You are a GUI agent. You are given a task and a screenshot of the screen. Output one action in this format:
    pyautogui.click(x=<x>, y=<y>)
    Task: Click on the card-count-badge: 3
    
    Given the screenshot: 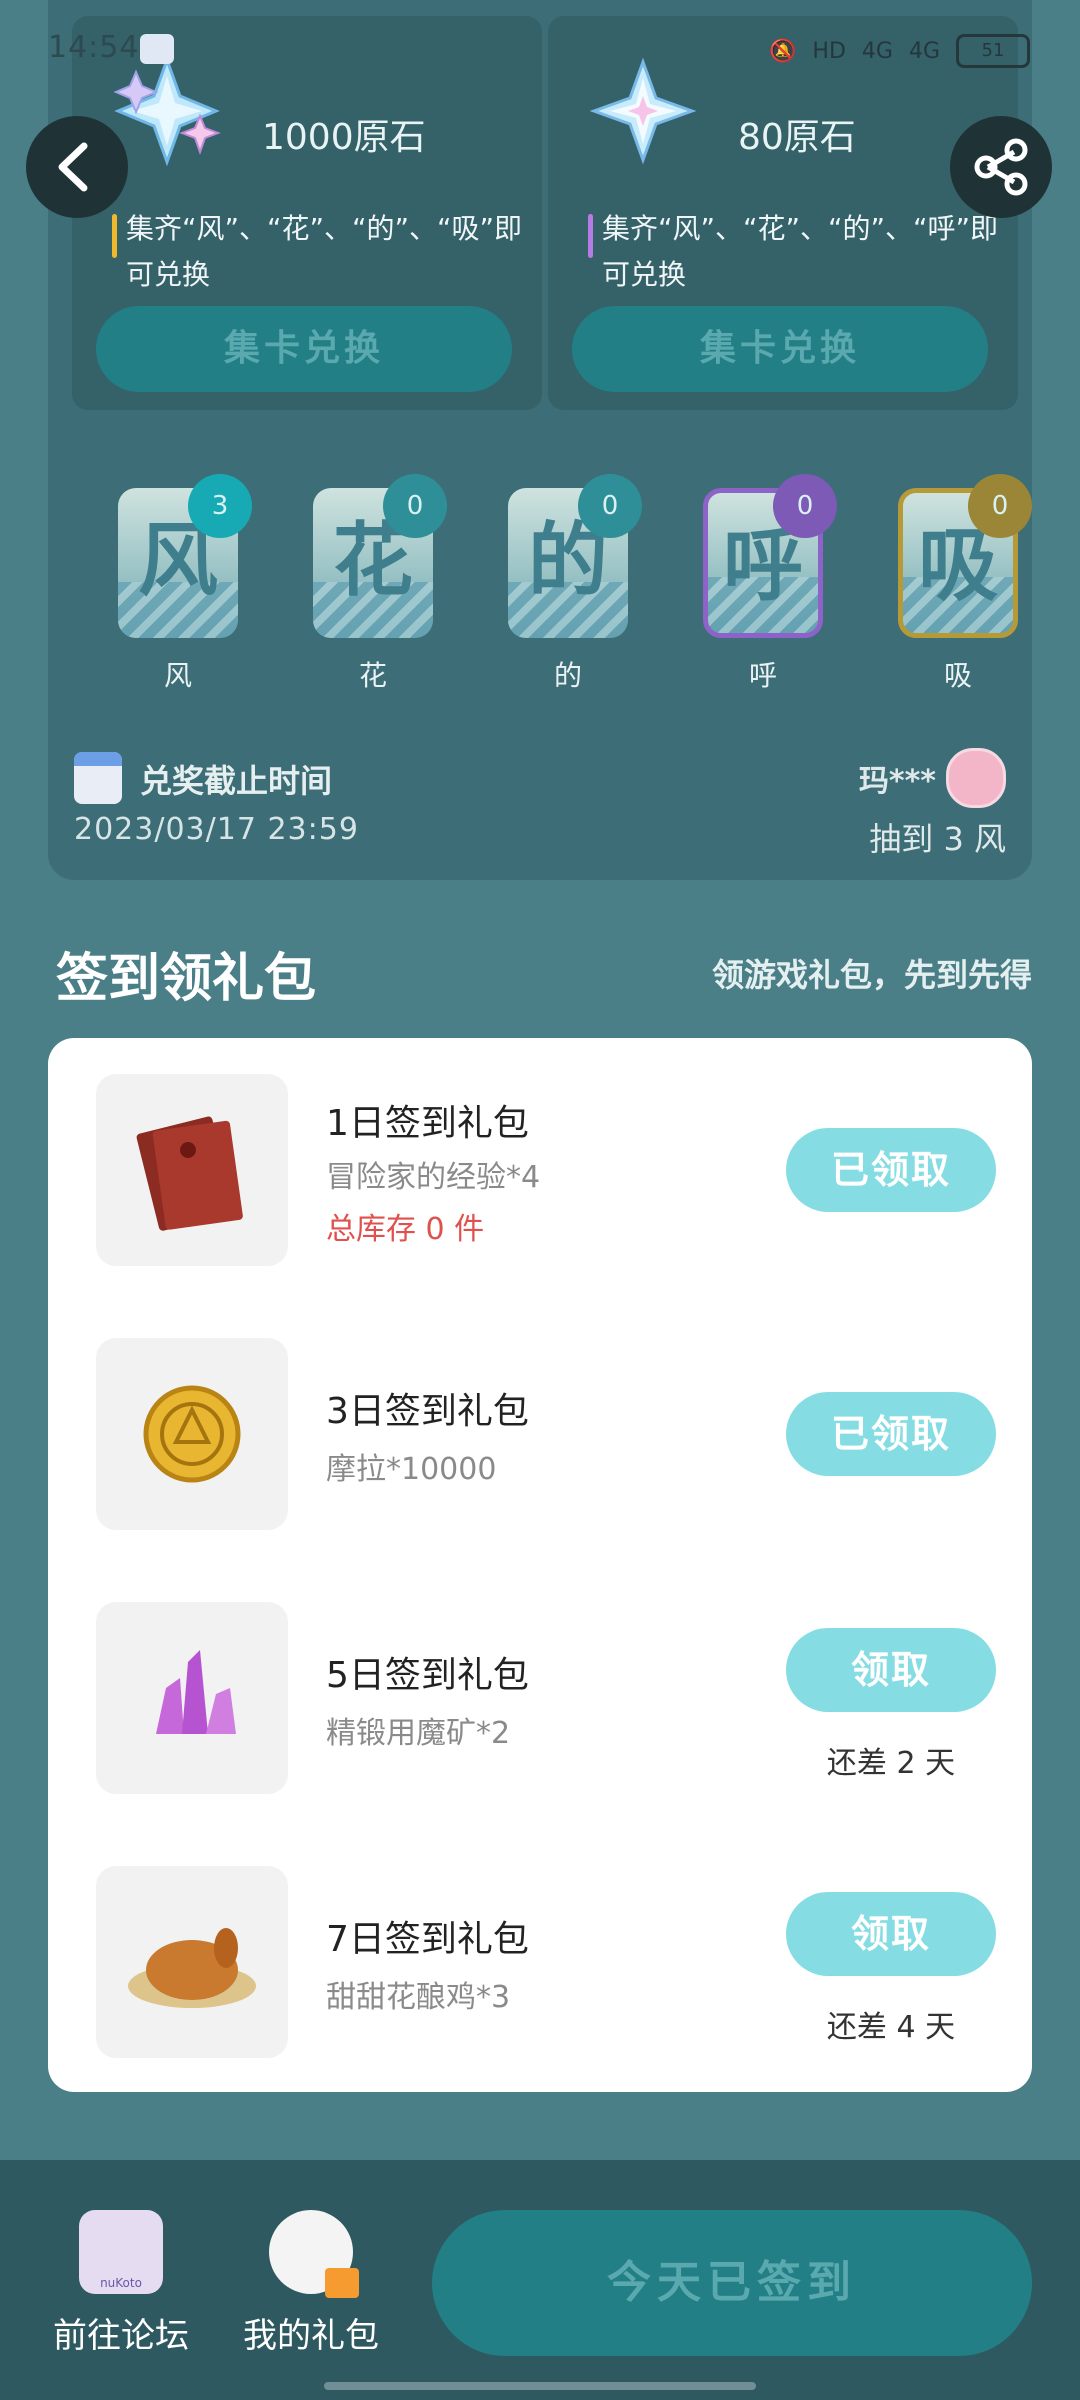 What is the action you would take?
    pyautogui.click(x=220, y=506)
    